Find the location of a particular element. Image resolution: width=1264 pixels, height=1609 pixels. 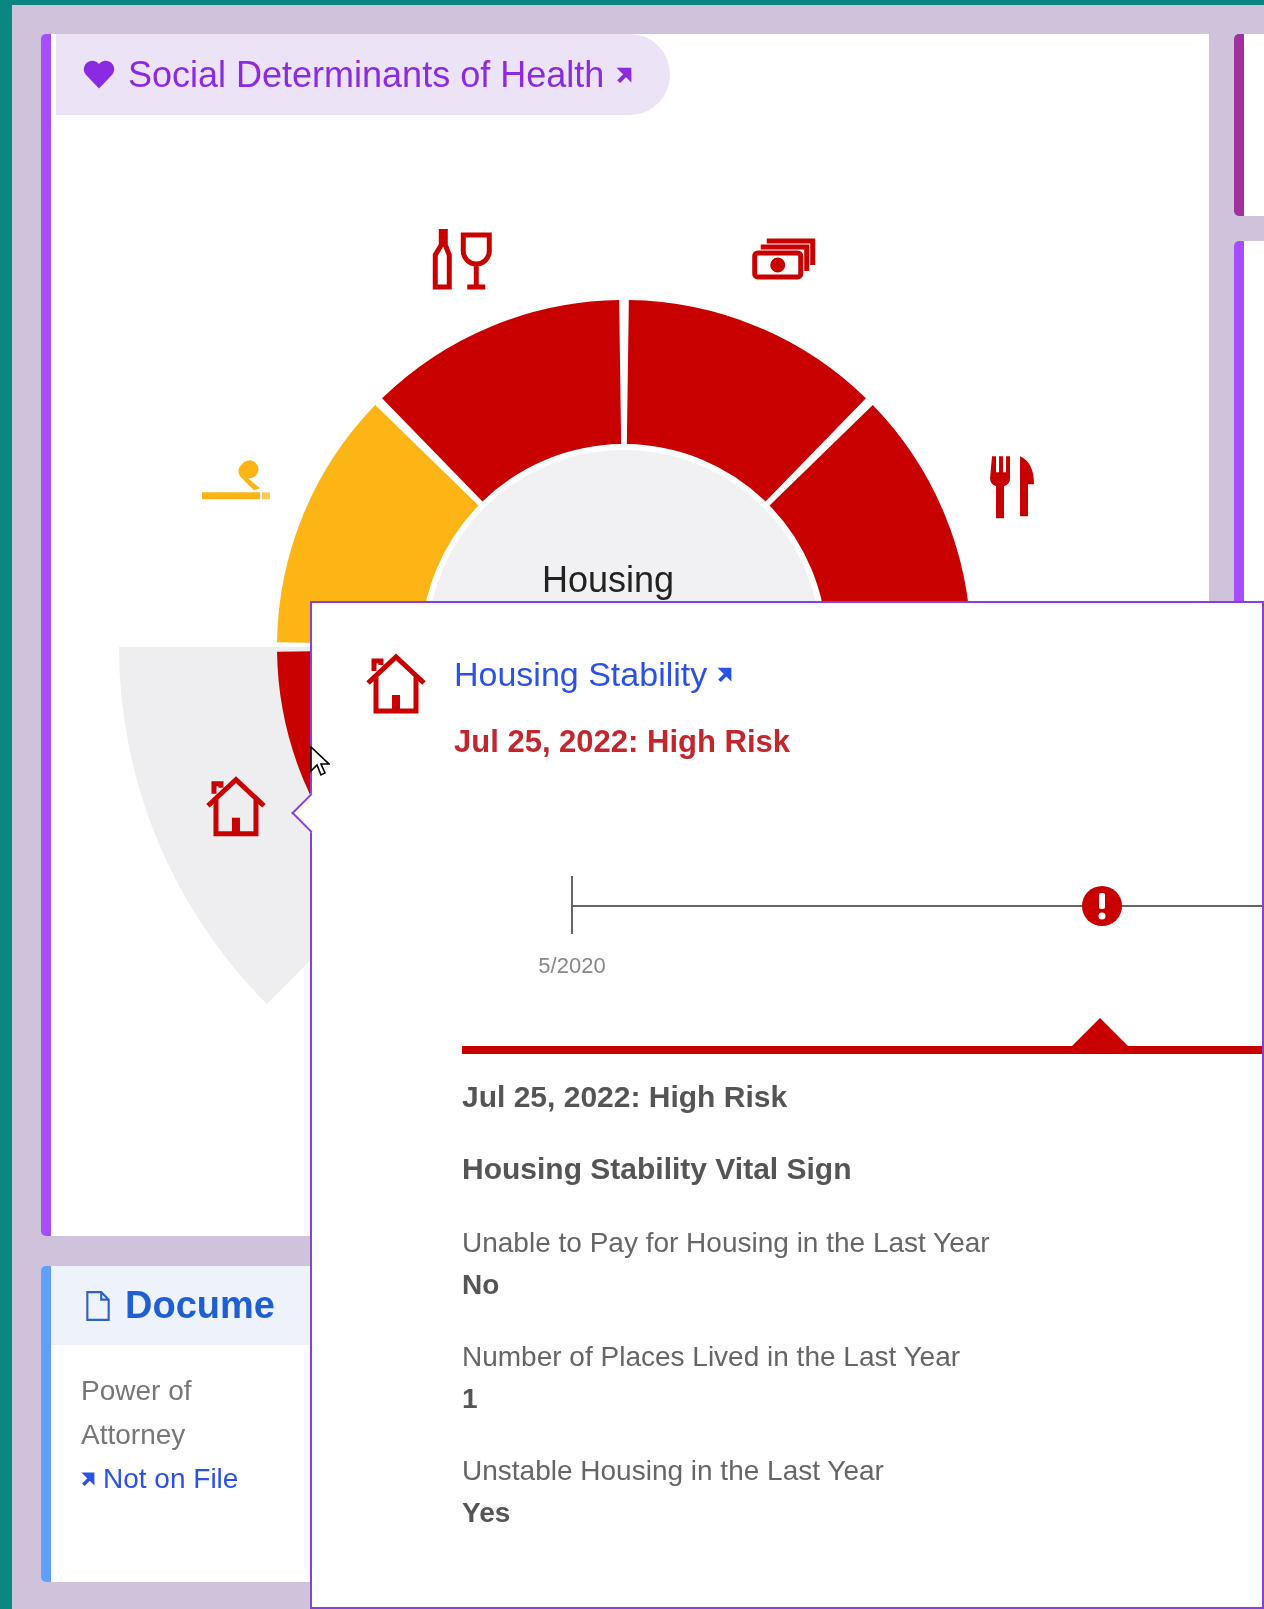

risk-status: Jul 25, 2022: High Risk is located at coordinates (622, 742).